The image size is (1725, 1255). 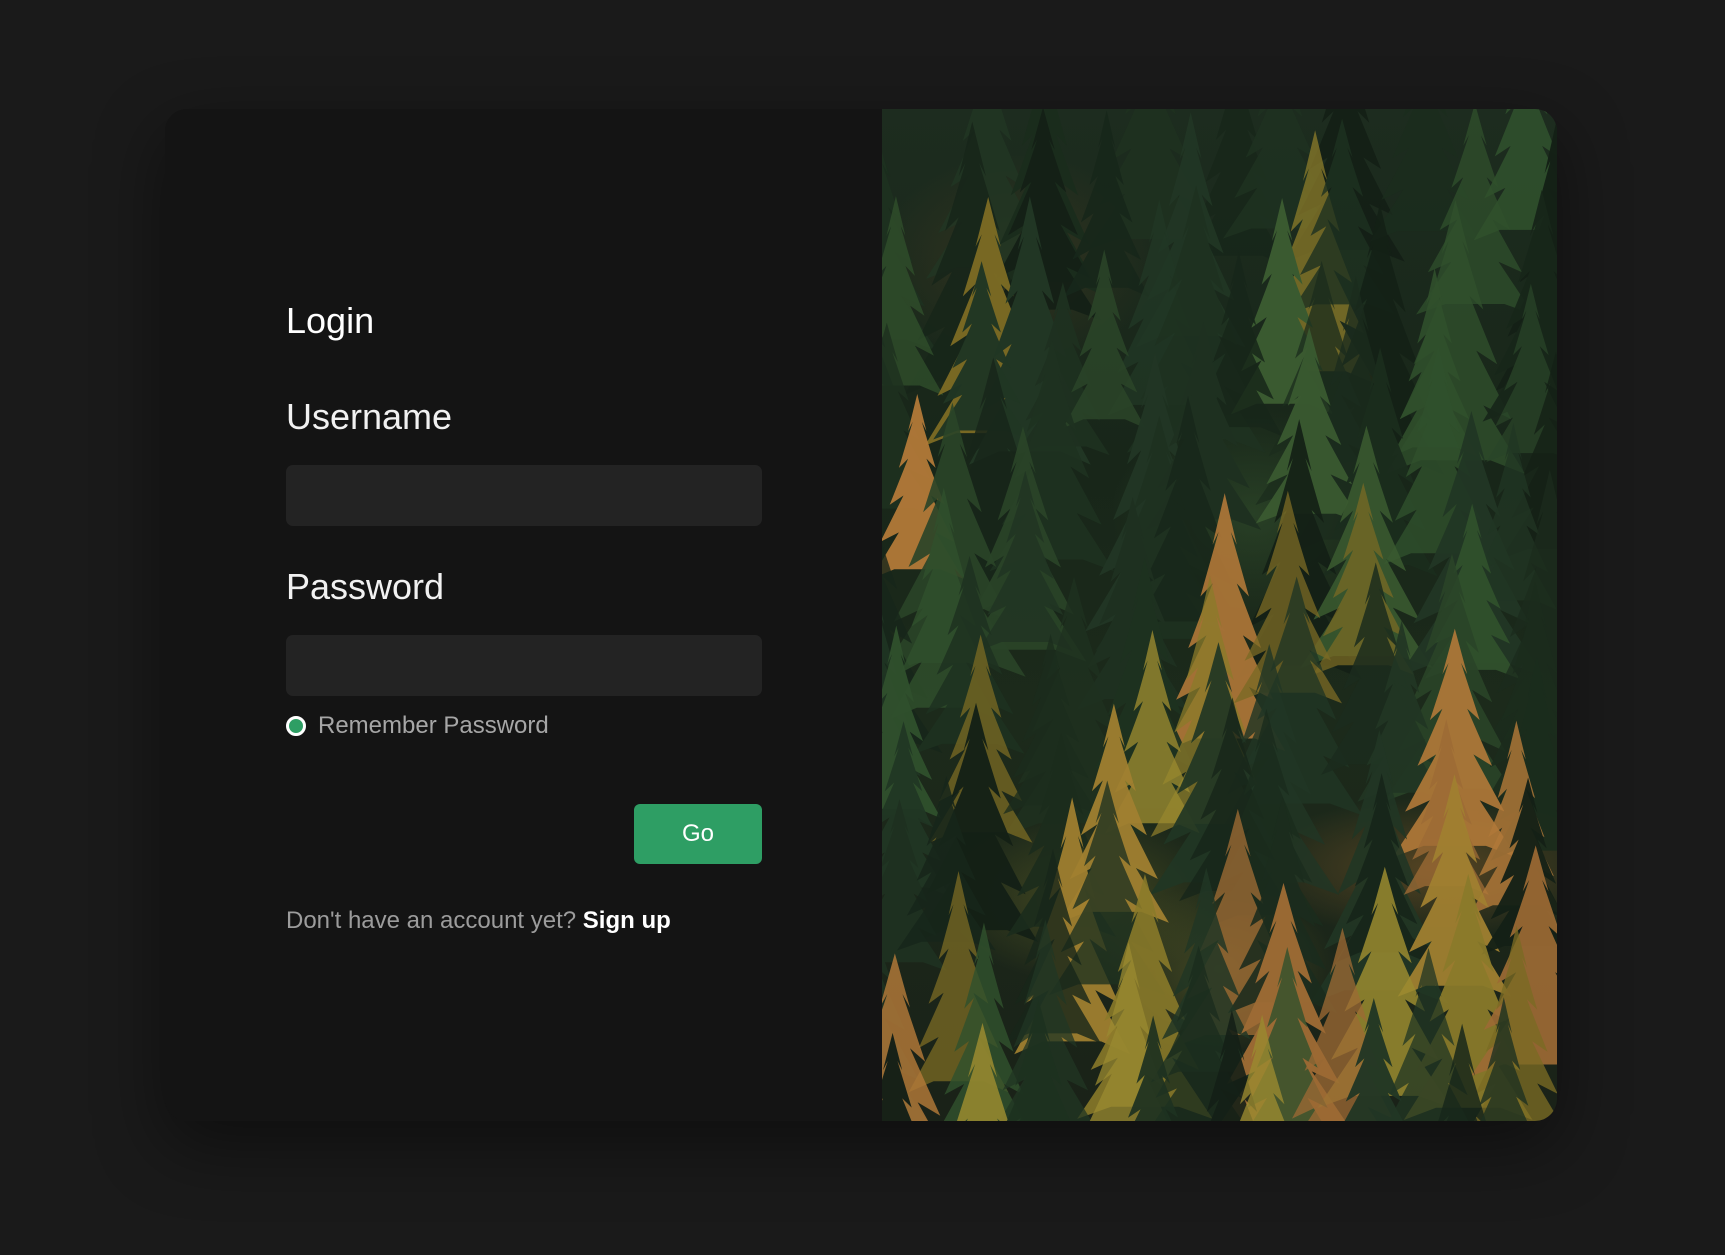 I want to click on signup-link: Sign up, so click(x=627, y=920).